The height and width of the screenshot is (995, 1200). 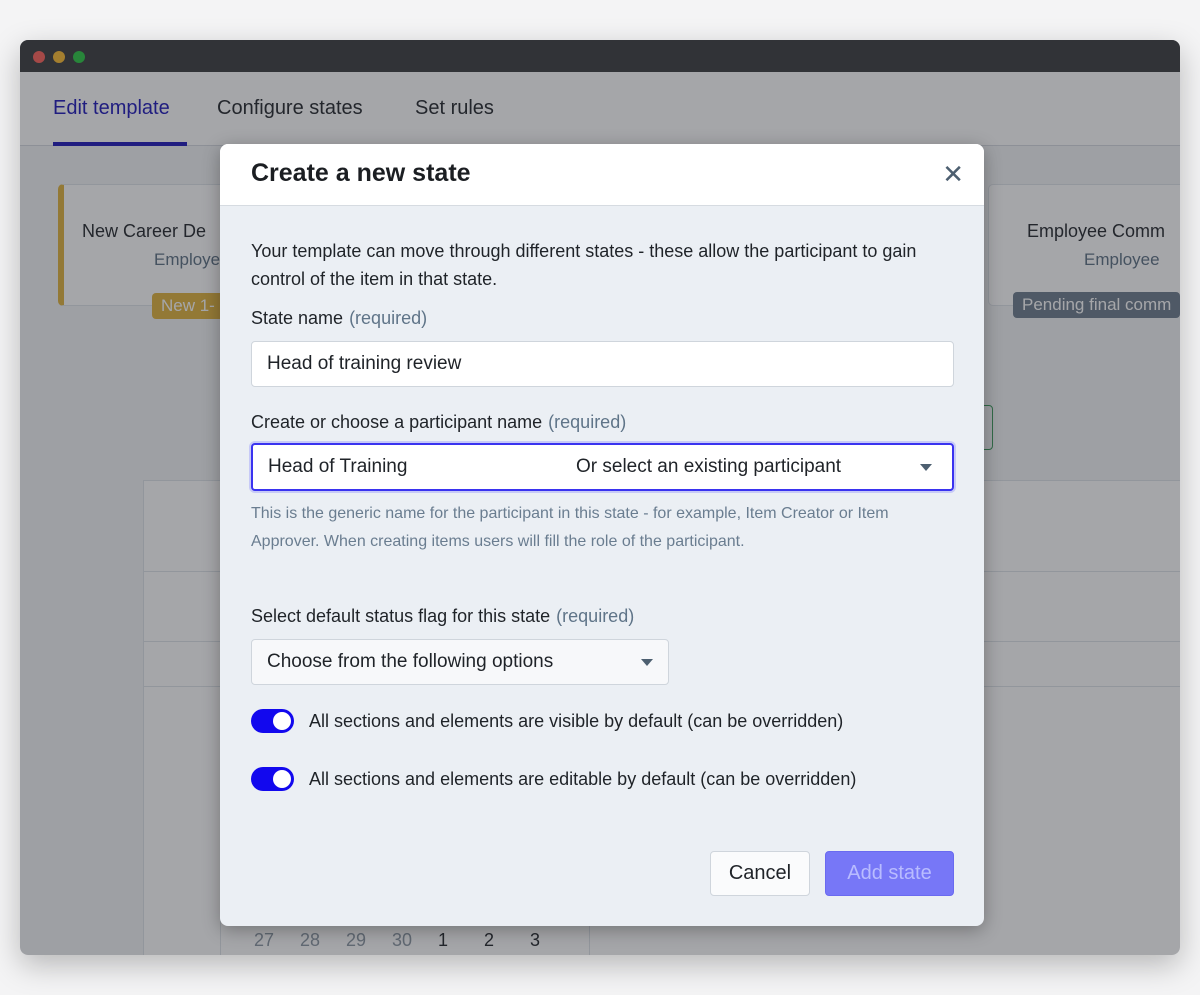 I want to click on state-name-label: State name (required), so click(x=339, y=318).